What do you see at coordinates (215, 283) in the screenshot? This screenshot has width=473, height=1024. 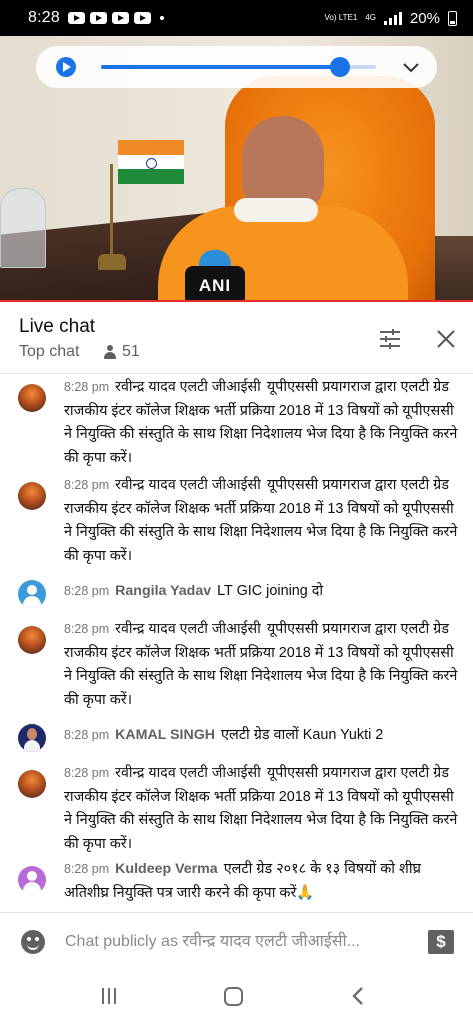 I see `microphone-label: ANI` at bounding box center [215, 283].